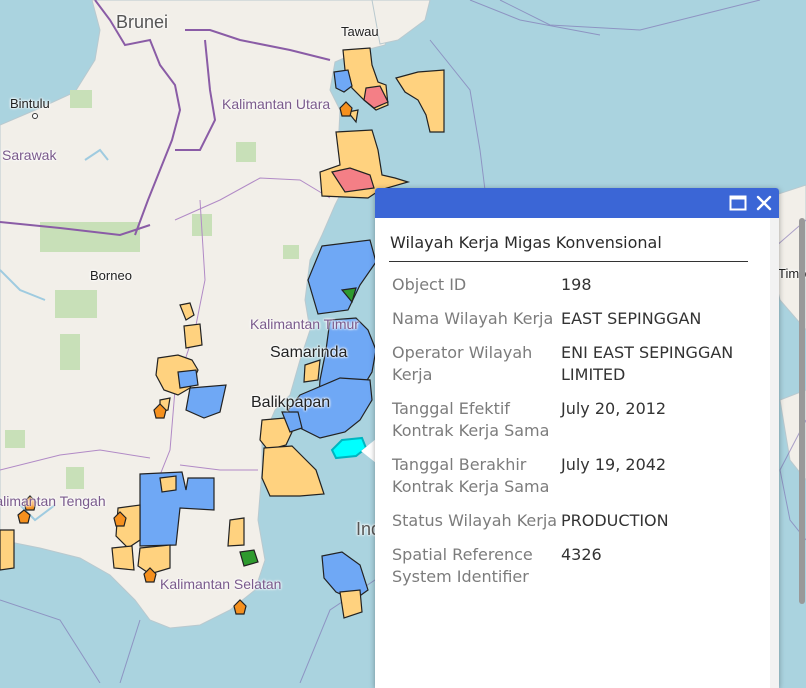 The height and width of the screenshot is (688, 806). I want to click on label-borneo: Borneo, so click(111, 275).